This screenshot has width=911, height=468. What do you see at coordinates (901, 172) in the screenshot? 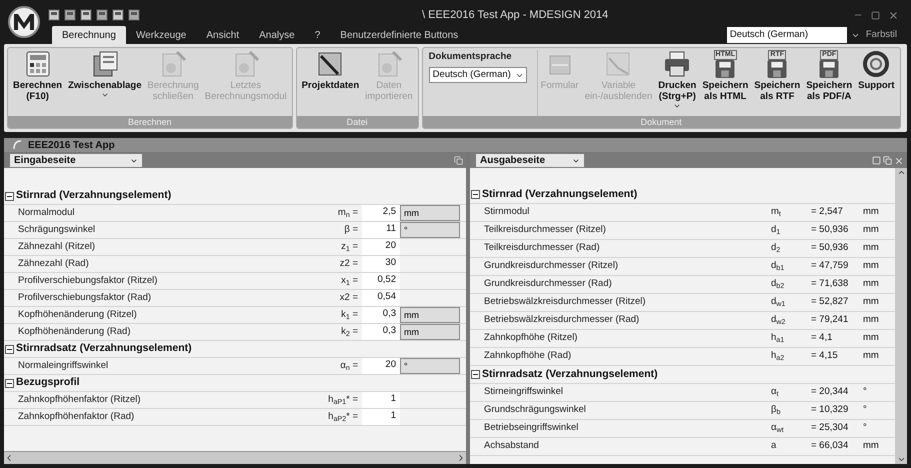
I see `scroll-up-icon` at bounding box center [901, 172].